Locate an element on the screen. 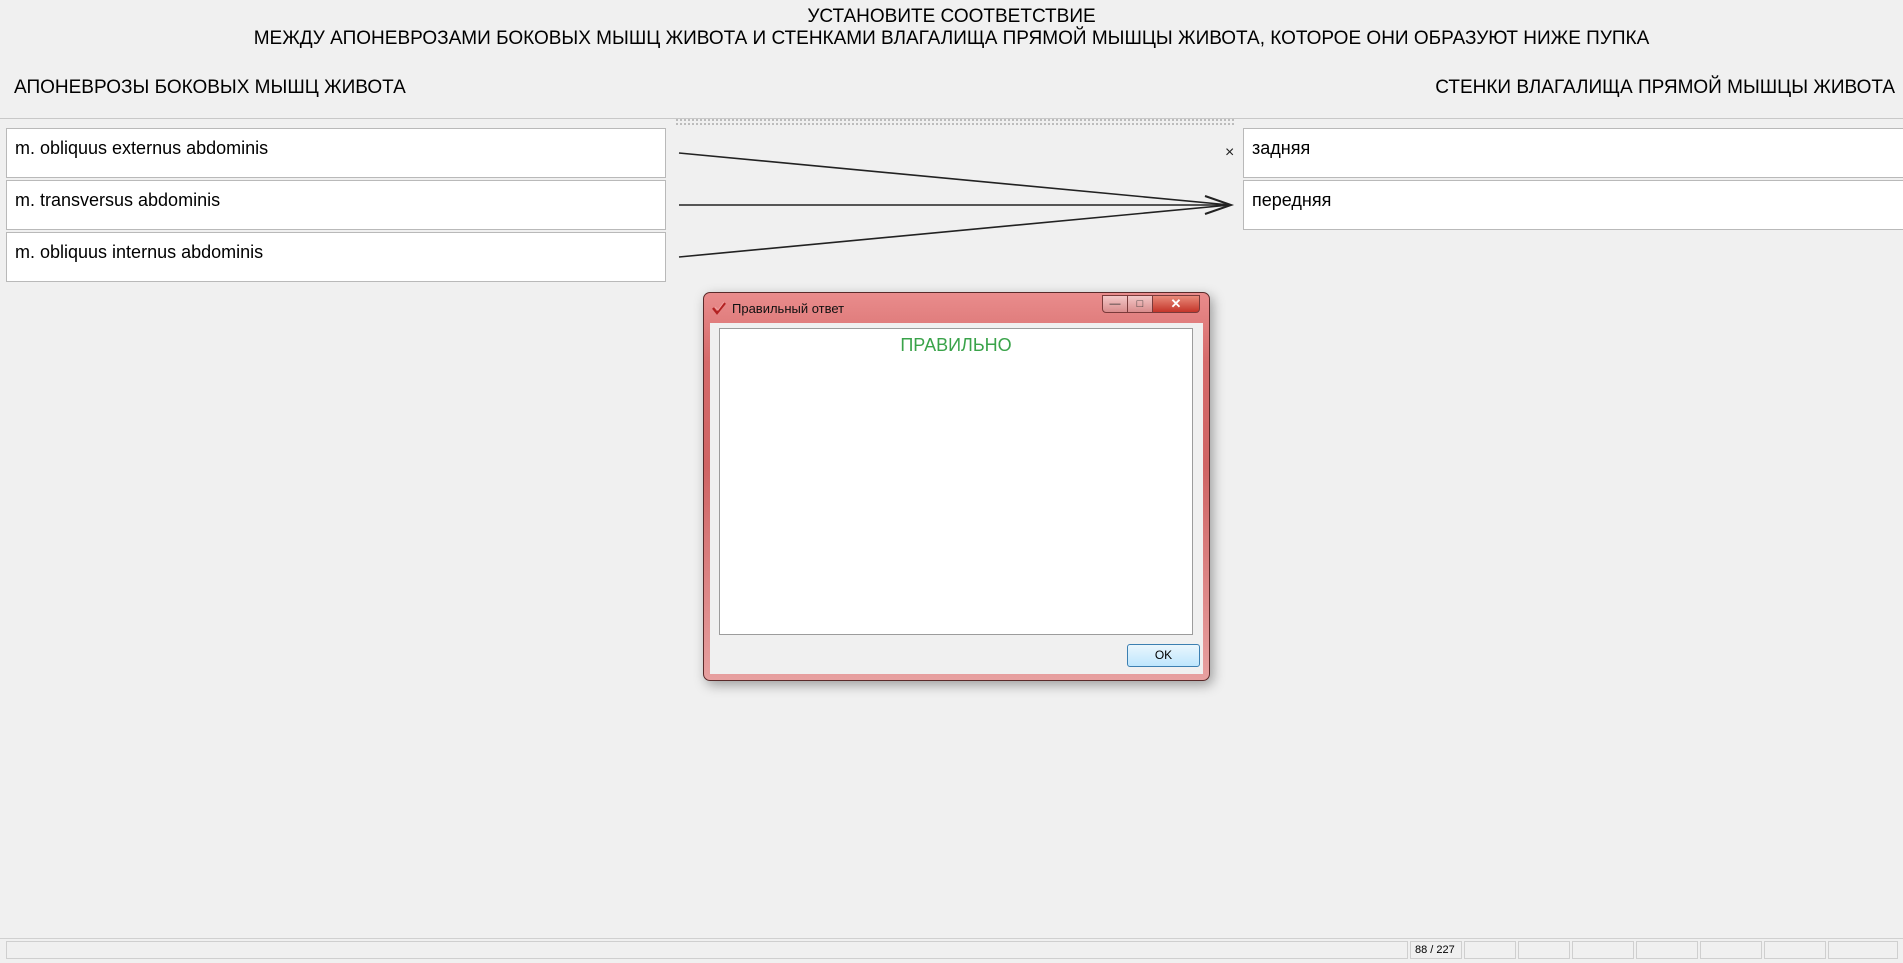  checkmark-app-icon is located at coordinates (719, 308).